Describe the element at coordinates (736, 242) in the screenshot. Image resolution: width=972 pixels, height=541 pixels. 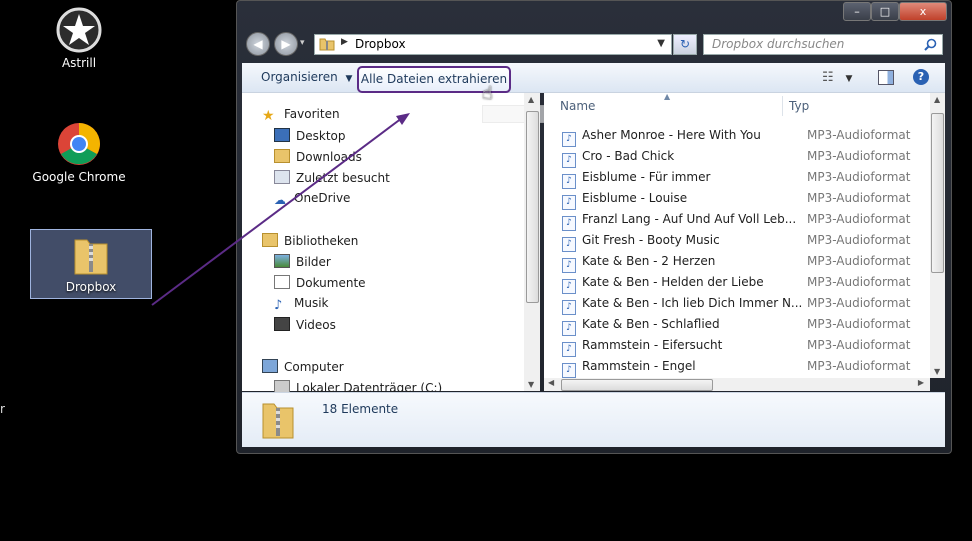
I see `file-row: ♪ Git Fresh - Booty Music MP3-Audioformat` at that location.